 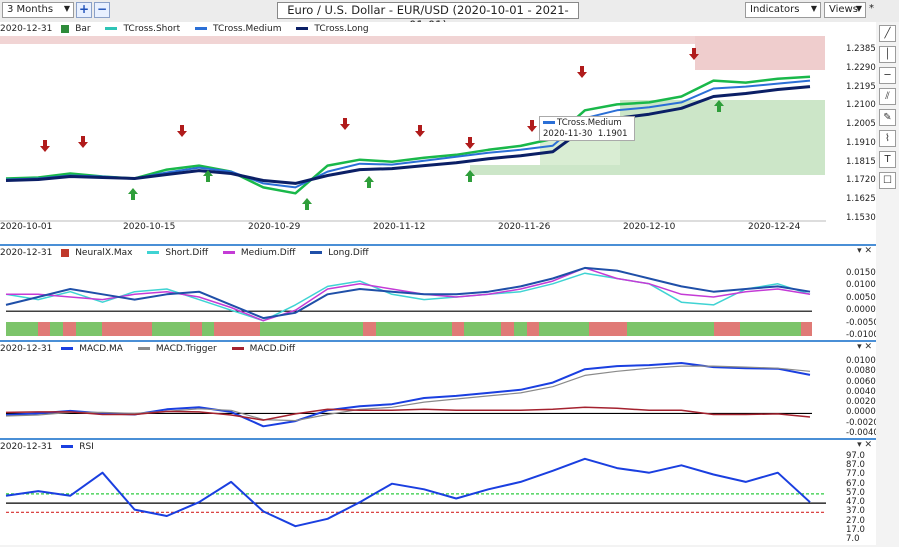 I want to click on date-tick: 2020-11-26, so click(x=524, y=227).